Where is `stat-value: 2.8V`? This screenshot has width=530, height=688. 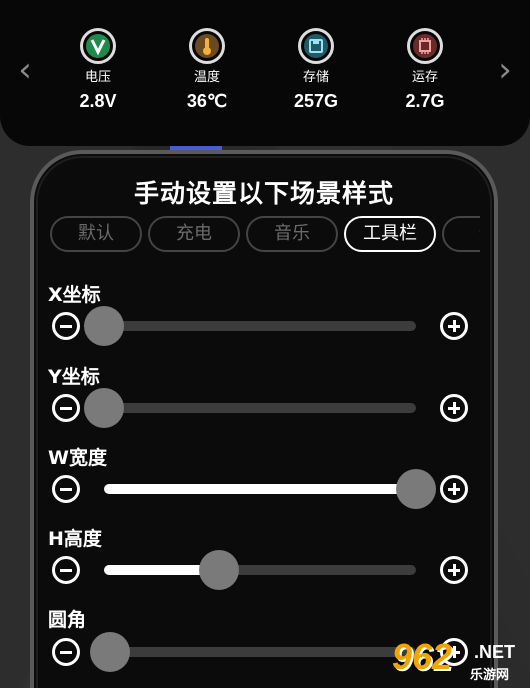
stat-value: 2.8V is located at coordinates (98, 101).